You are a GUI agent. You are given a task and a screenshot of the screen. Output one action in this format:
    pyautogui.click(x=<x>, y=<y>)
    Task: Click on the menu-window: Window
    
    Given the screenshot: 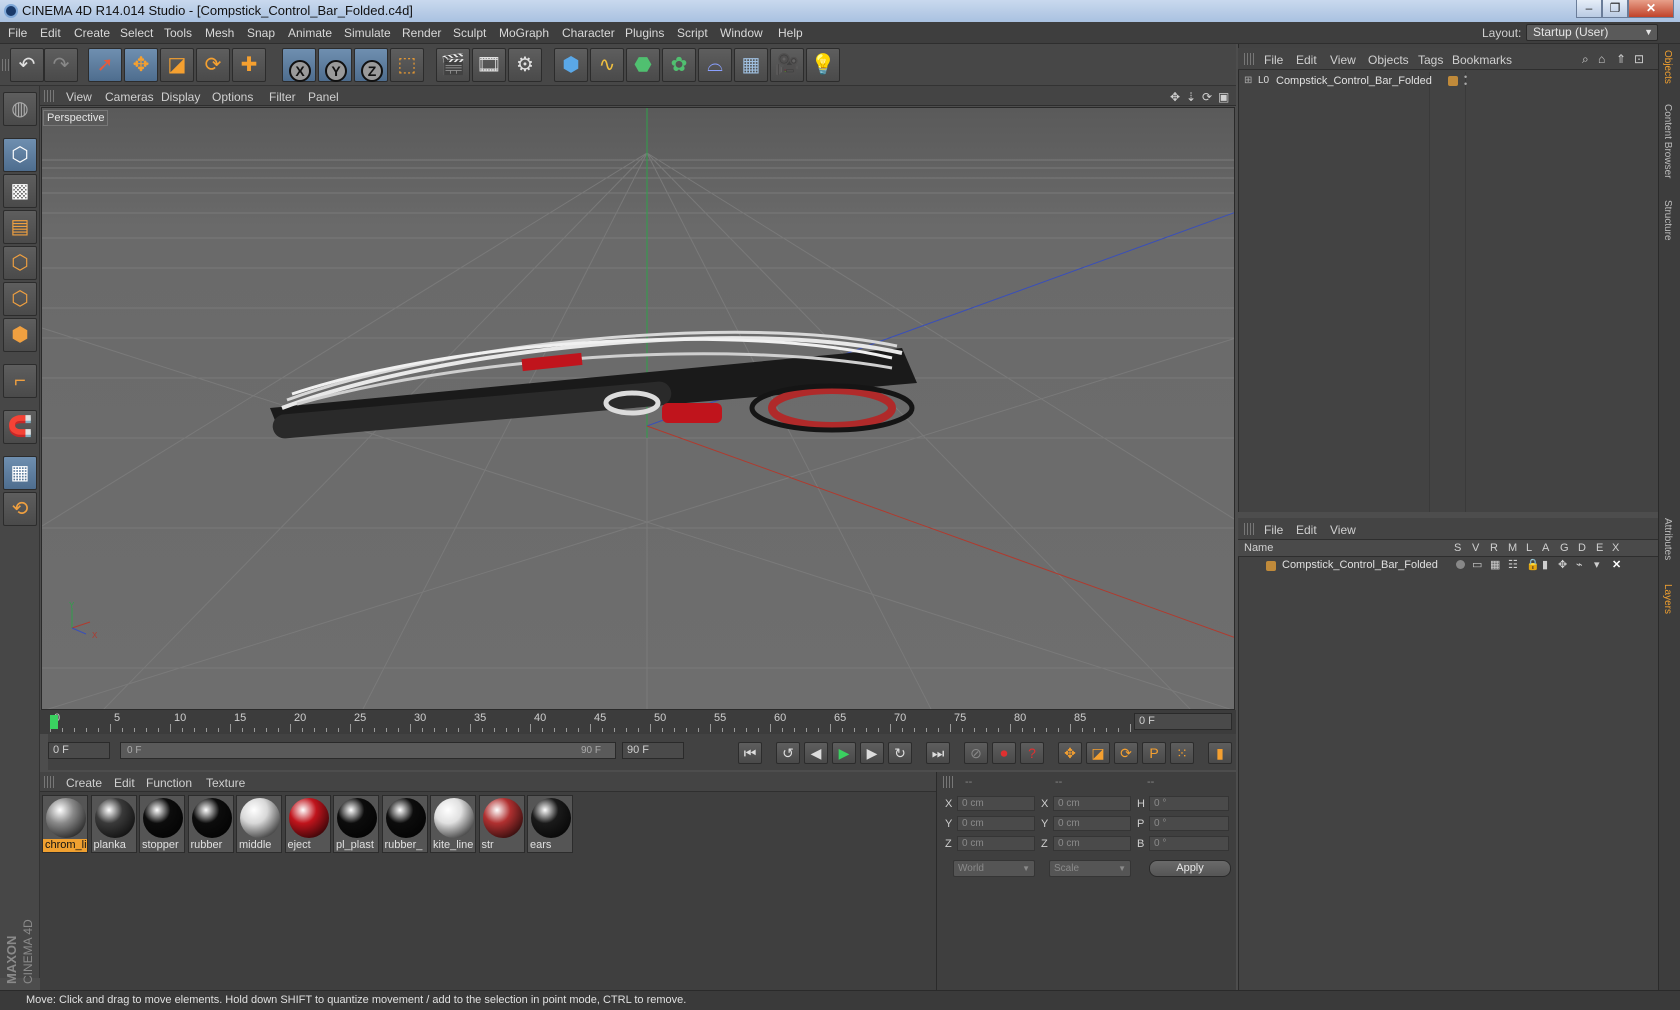 What is the action you would take?
    pyautogui.click(x=741, y=33)
    